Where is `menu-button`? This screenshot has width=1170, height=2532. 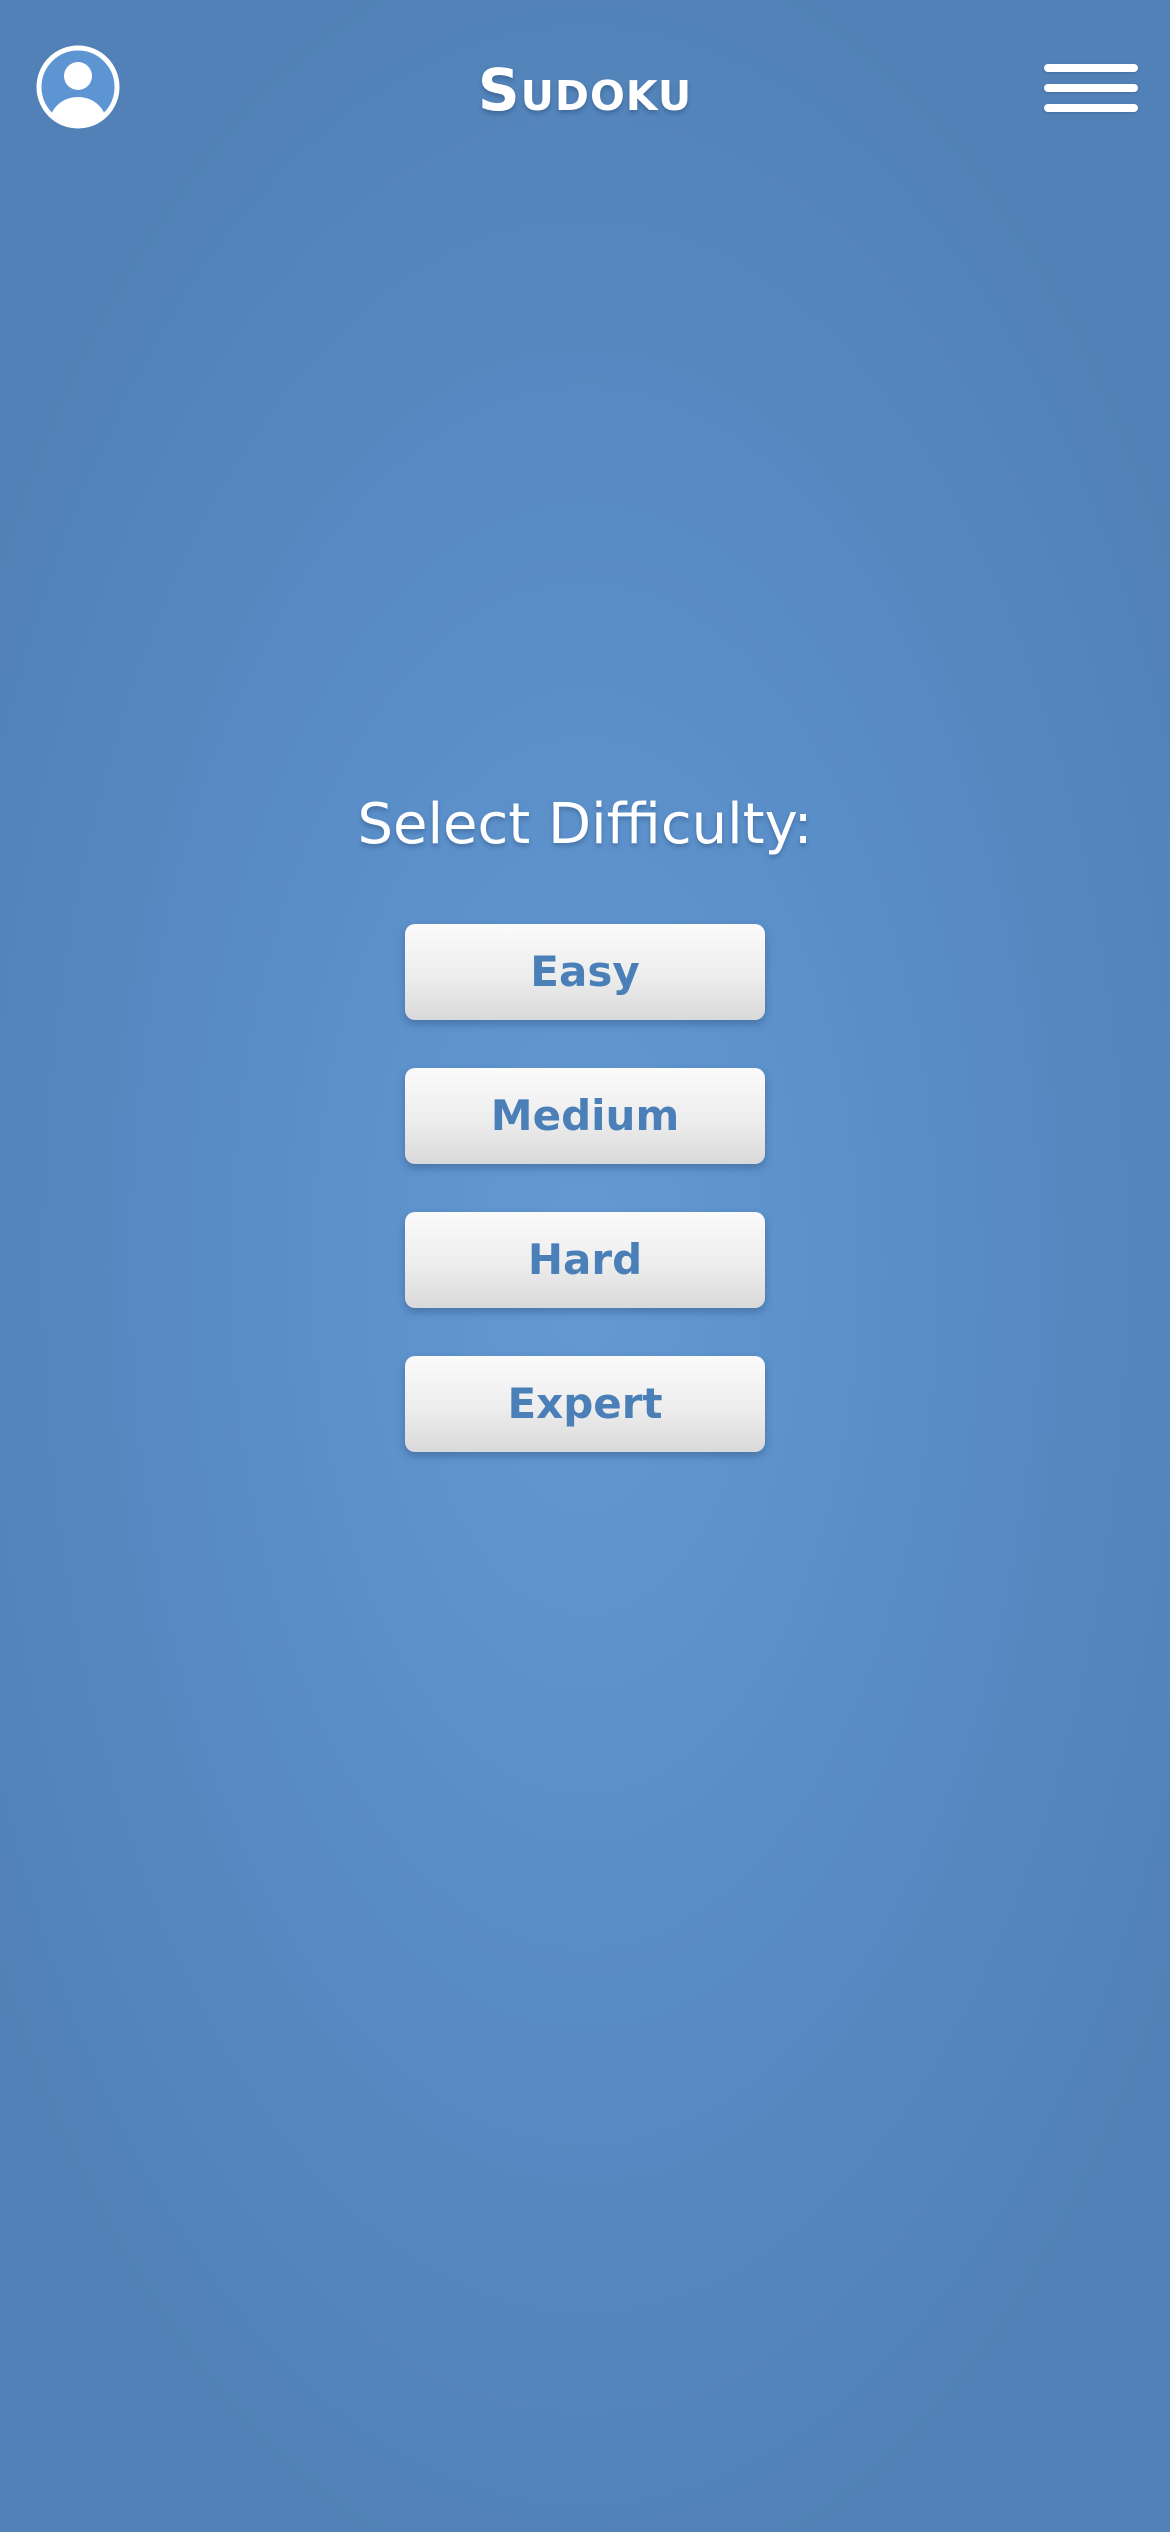
menu-button is located at coordinates (1091, 88).